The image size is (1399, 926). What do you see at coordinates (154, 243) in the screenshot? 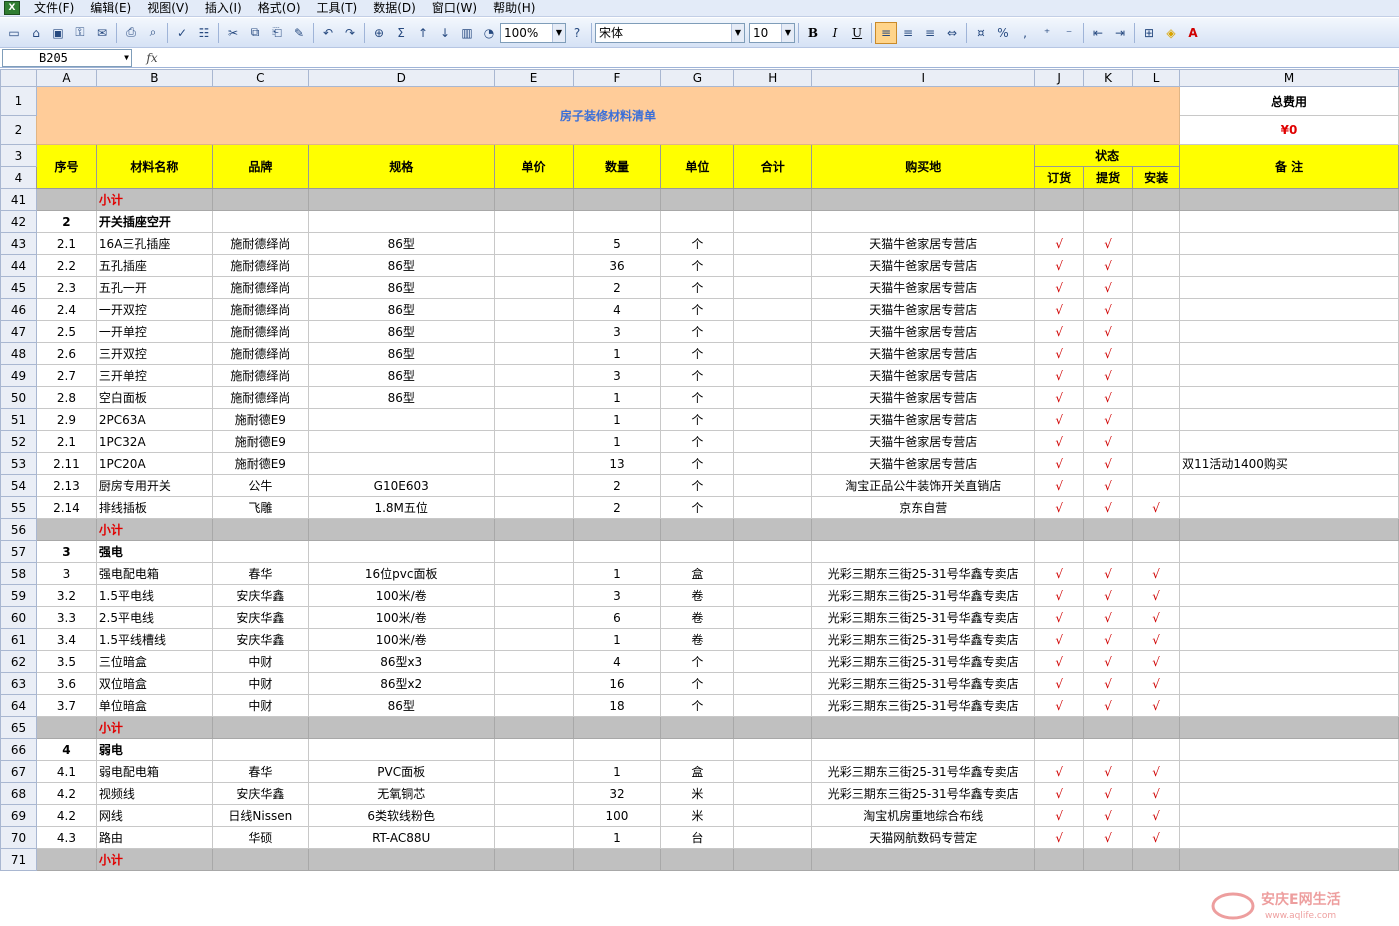
I see `cell-name: 16A三孔插座` at bounding box center [154, 243].